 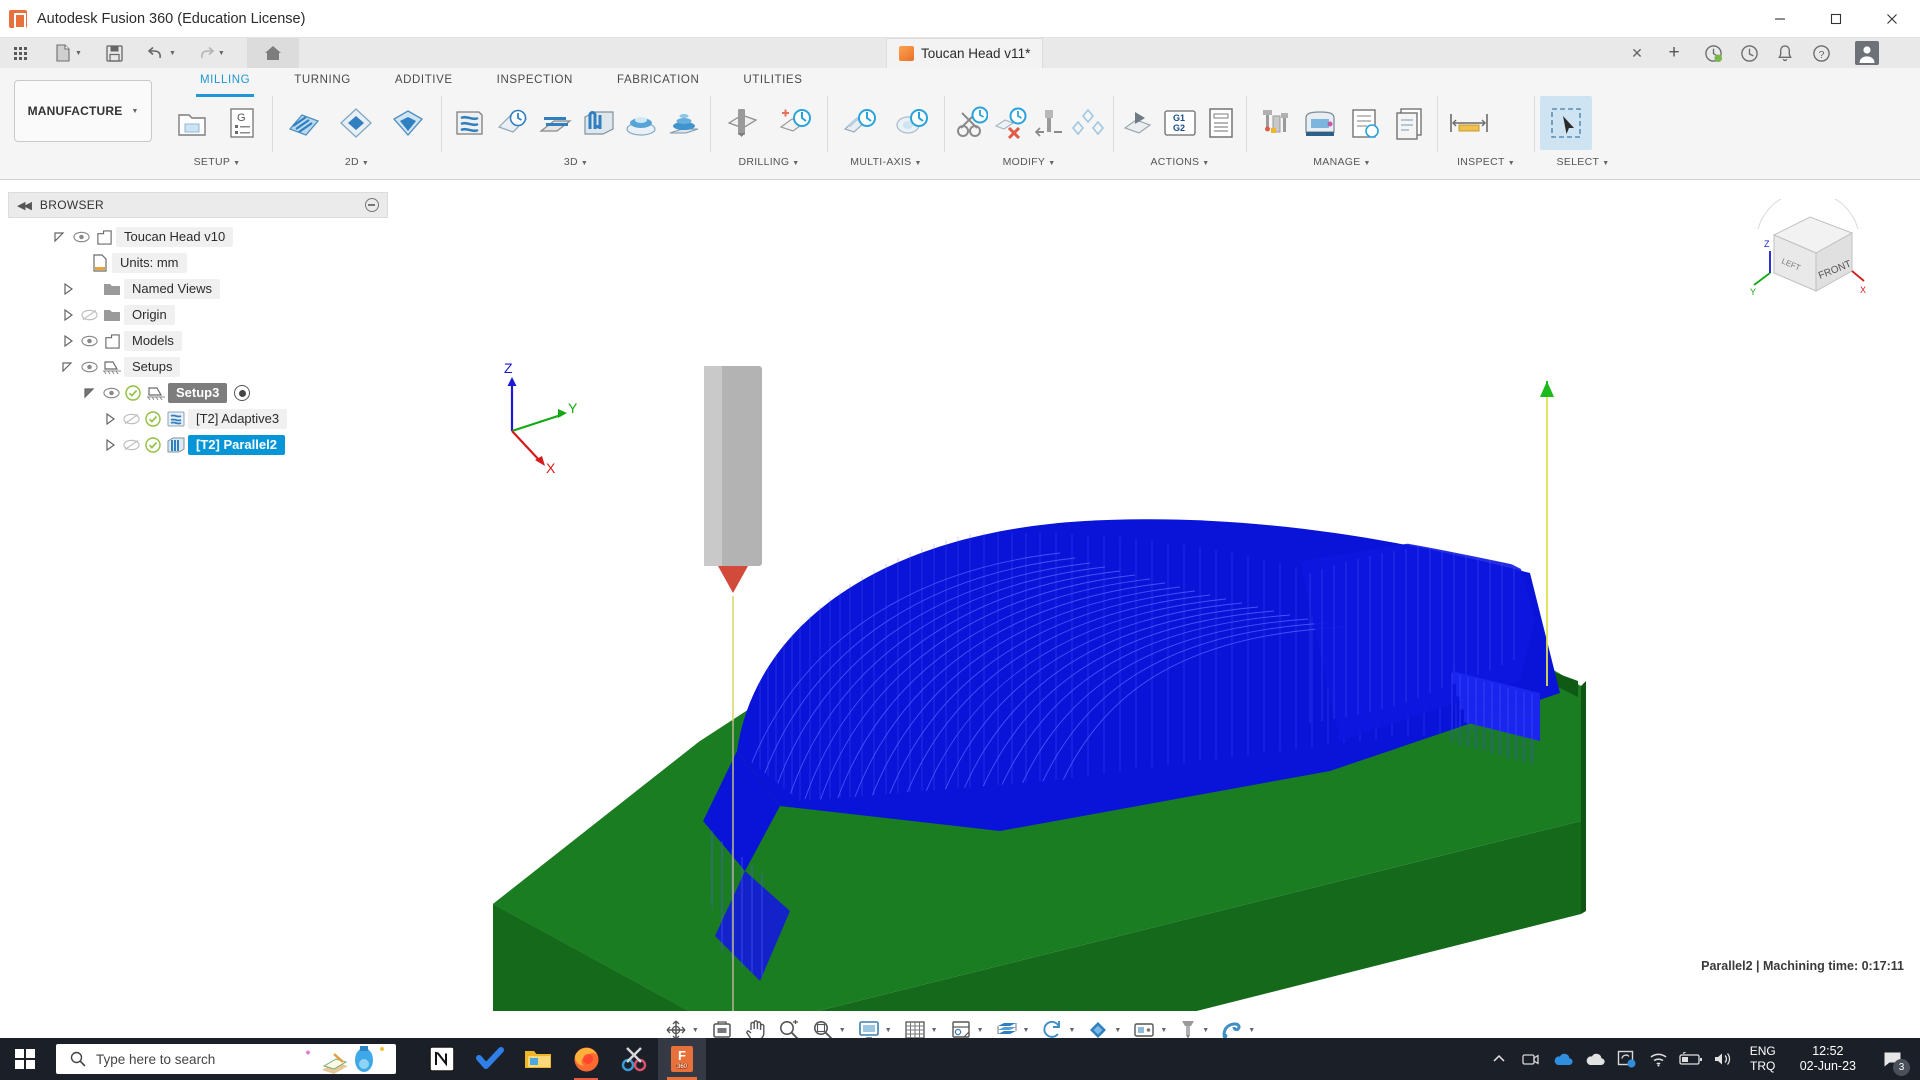 What do you see at coordinates (1010, 123) in the screenshot?
I see `delete-toolpath-icon` at bounding box center [1010, 123].